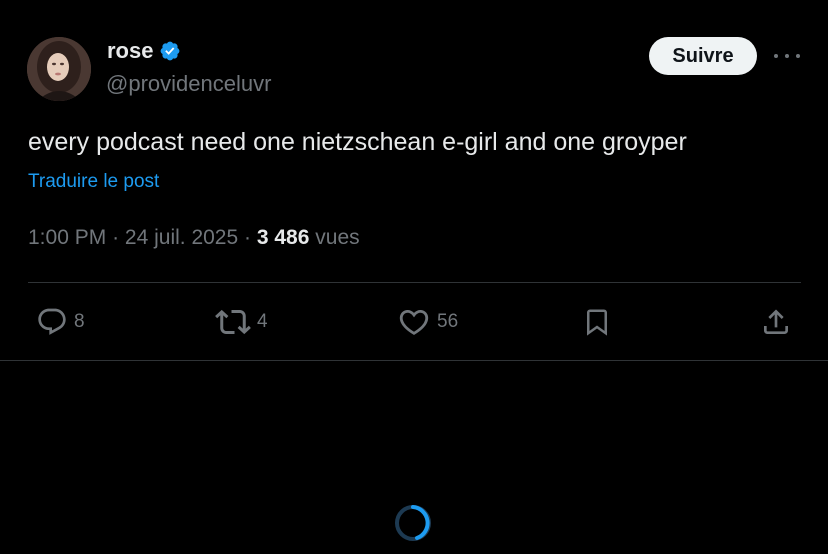  I want to click on views-label: vues, so click(337, 237).